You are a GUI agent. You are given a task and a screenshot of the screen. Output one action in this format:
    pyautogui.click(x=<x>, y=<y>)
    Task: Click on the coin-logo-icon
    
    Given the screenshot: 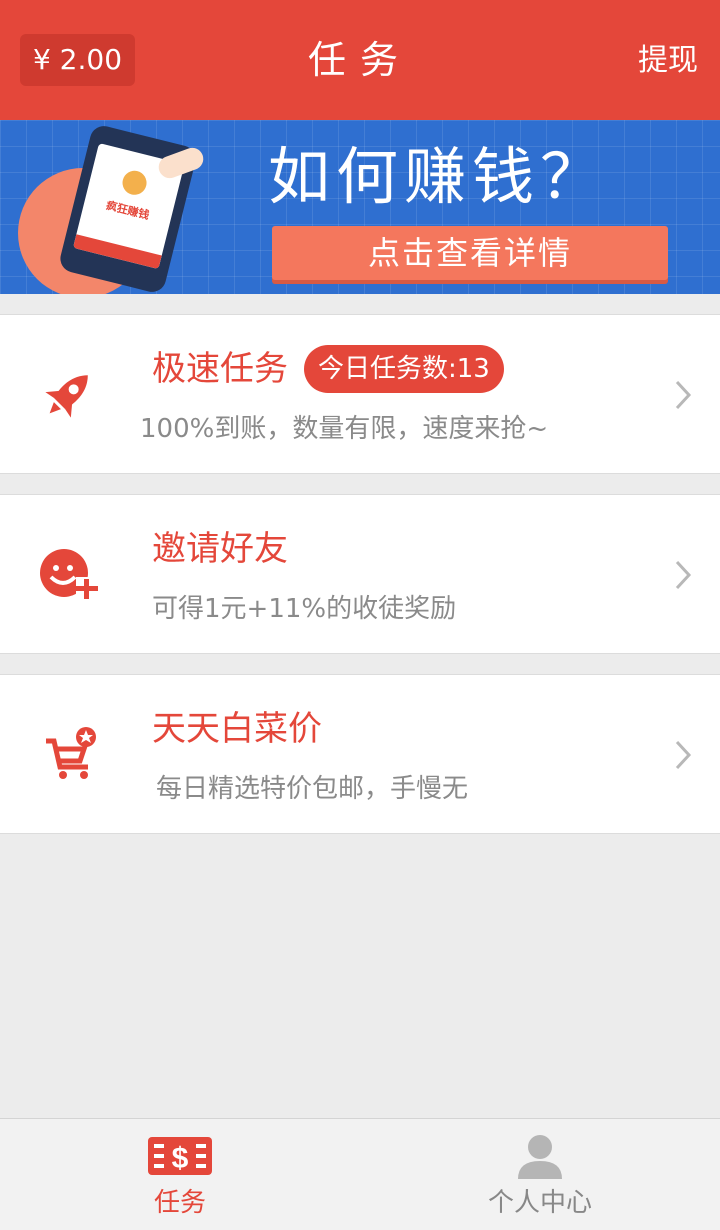 What is the action you would take?
    pyautogui.click(x=134, y=183)
    